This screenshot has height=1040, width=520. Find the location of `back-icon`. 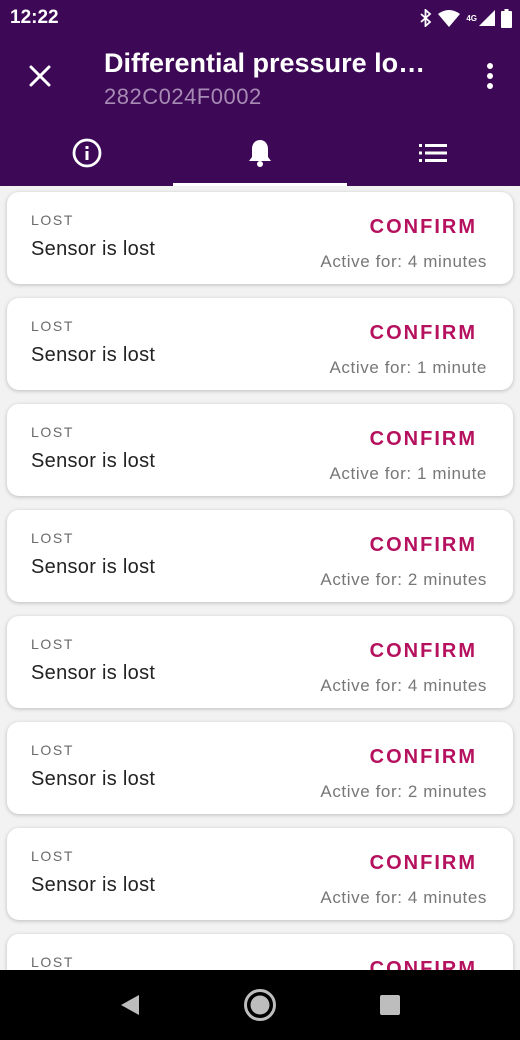

back-icon is located at coordinates (130, 1005).